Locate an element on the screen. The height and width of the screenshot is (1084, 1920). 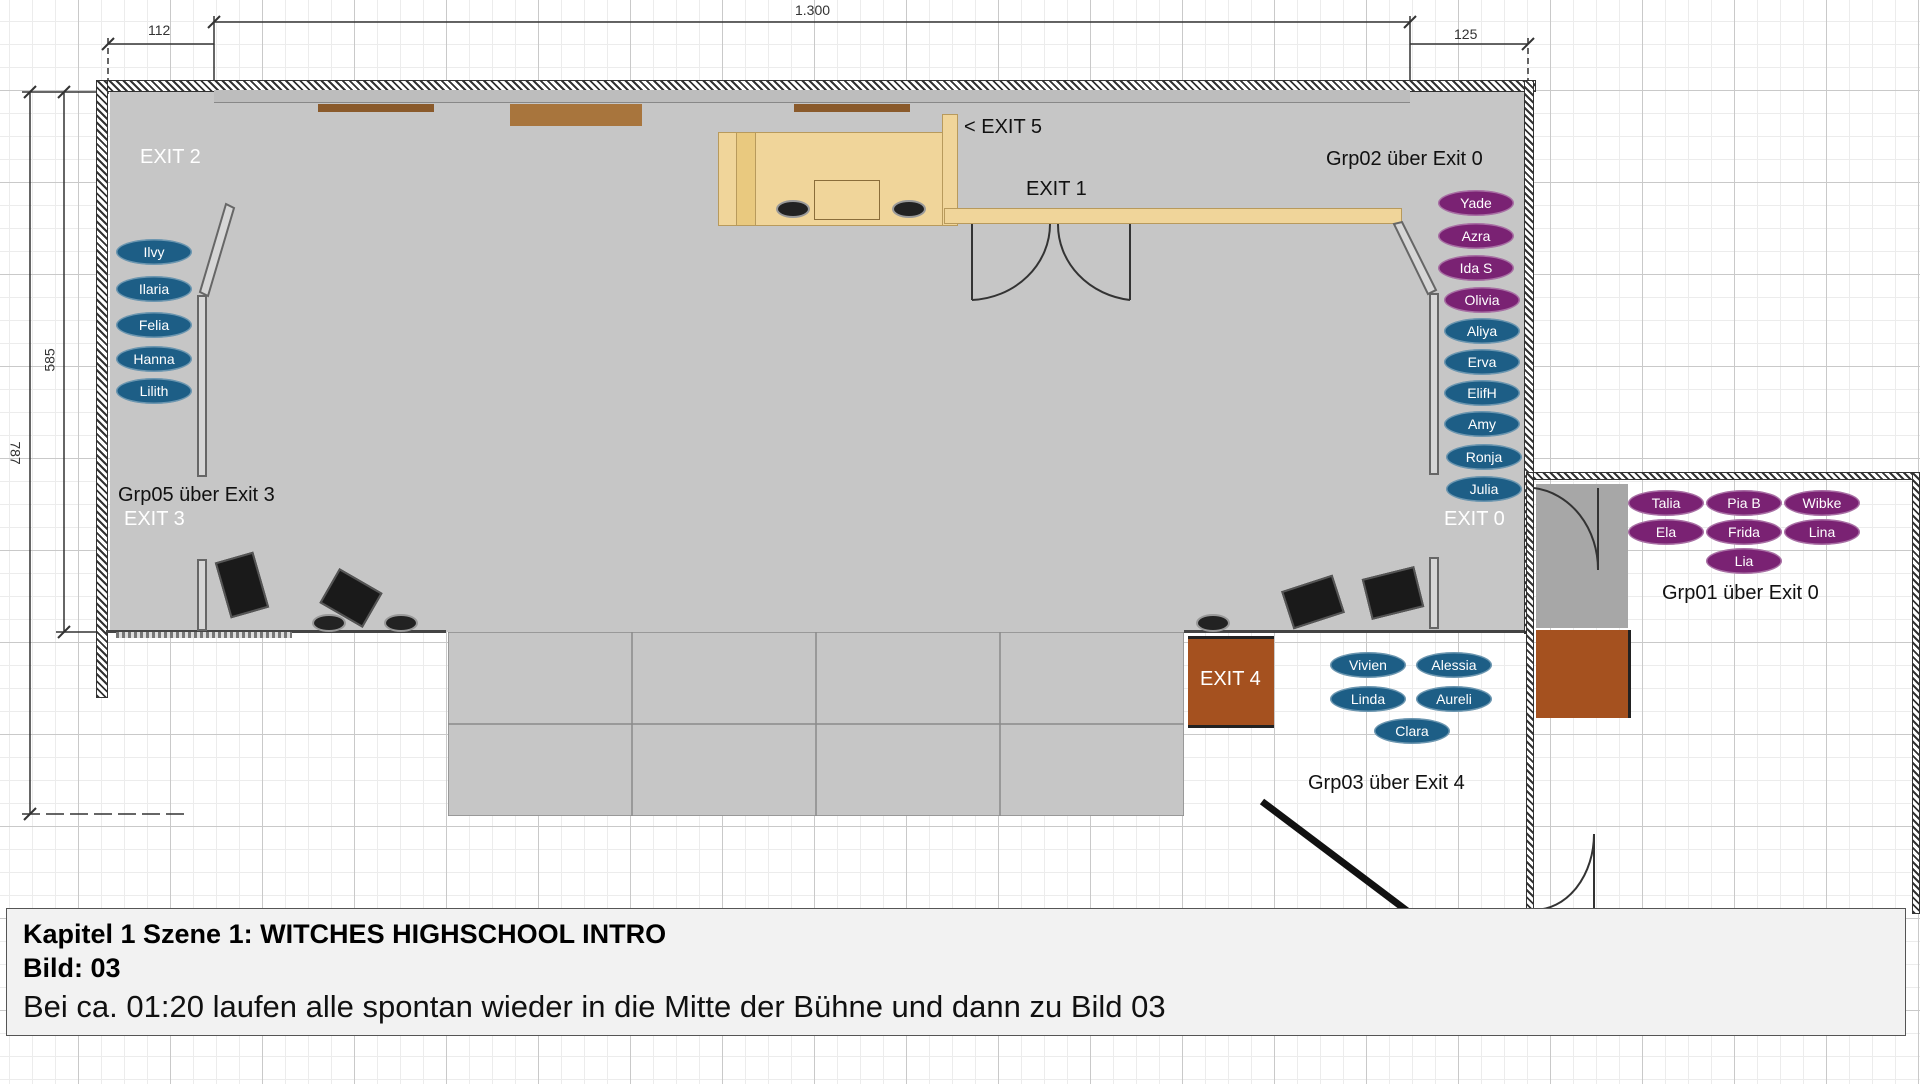
actor-marker: Ida S is located at coordinates (1476, 268).